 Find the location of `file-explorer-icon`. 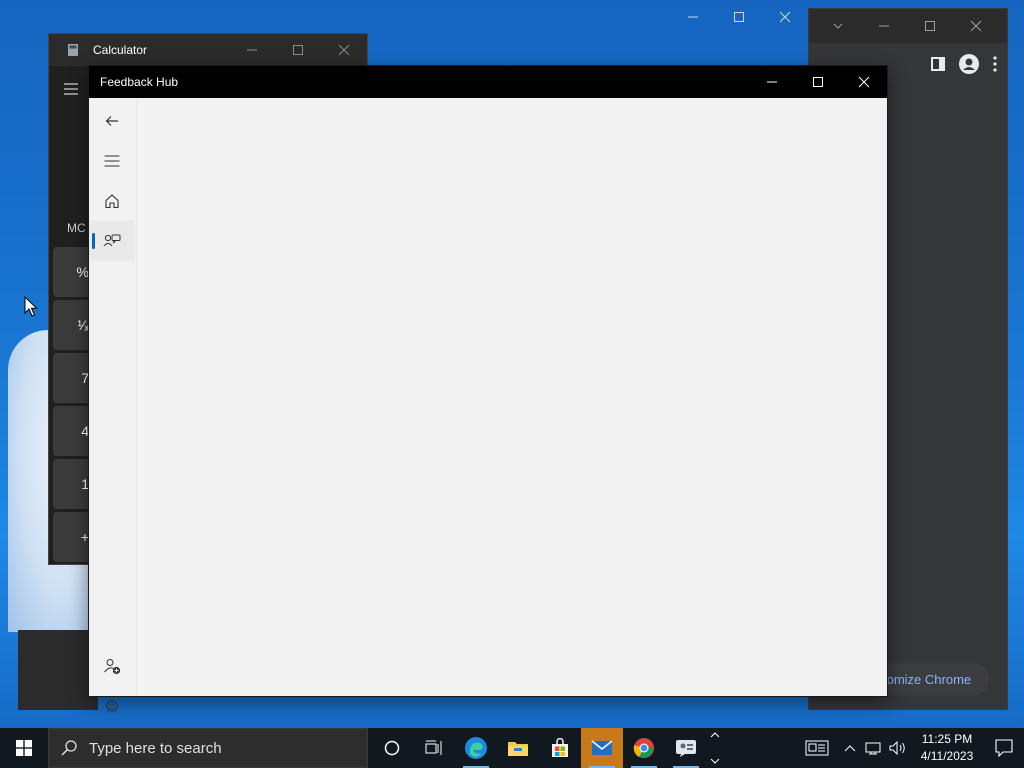

file-explorer-icon is located at coordinates (518, 748).